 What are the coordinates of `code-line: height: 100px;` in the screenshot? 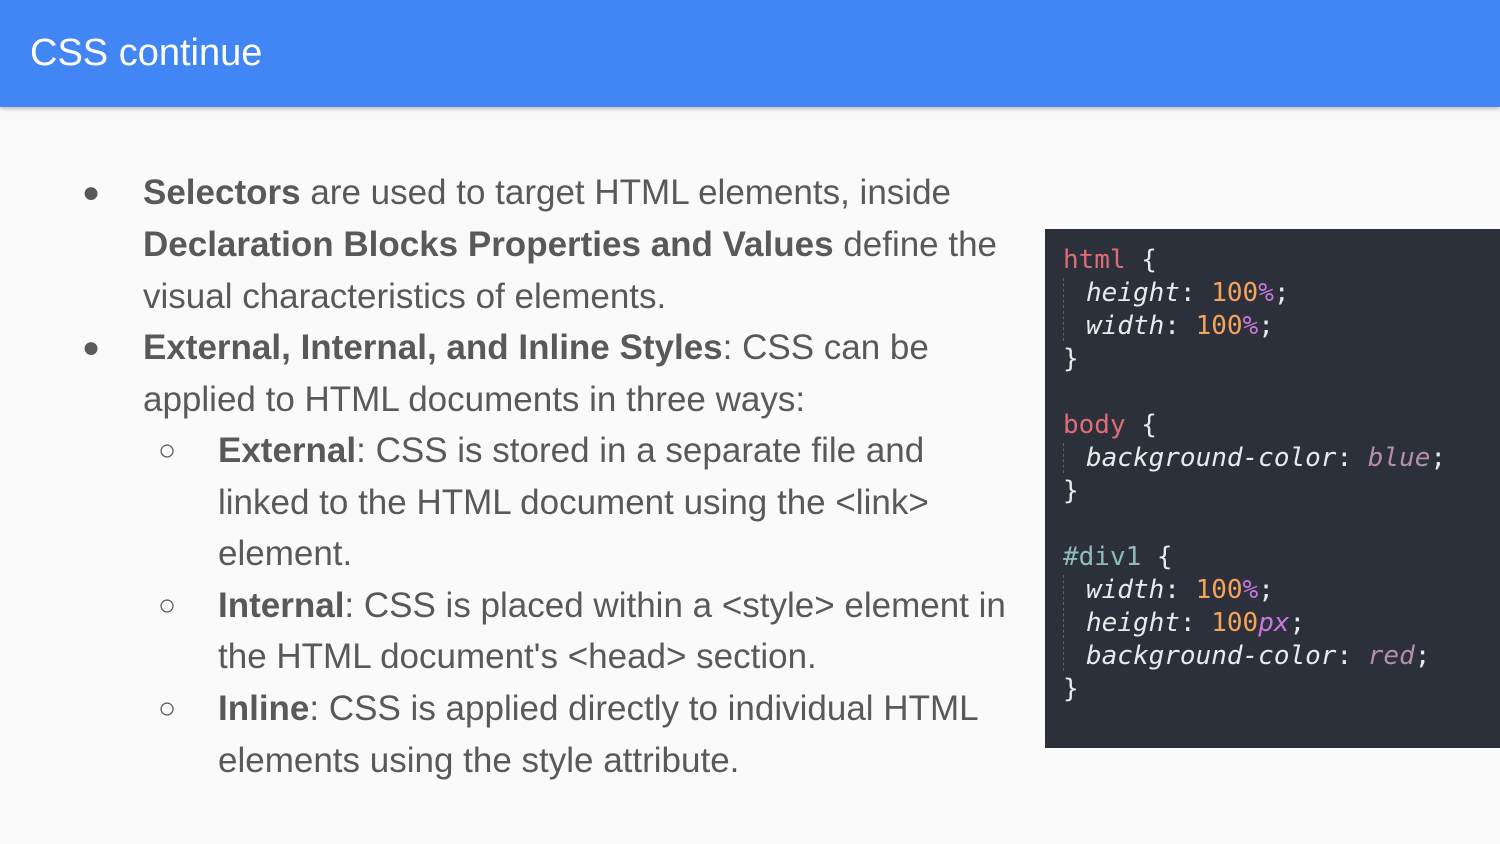 It's located at (1184, 623).